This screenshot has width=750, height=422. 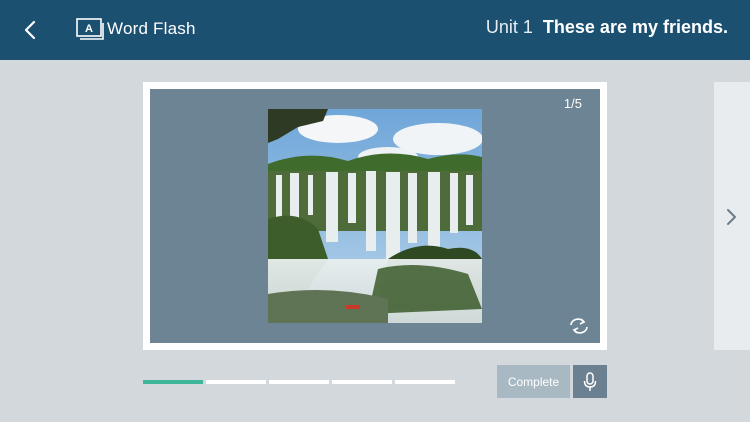 I want to click on svg-text: A, so click(x=89, y=29).